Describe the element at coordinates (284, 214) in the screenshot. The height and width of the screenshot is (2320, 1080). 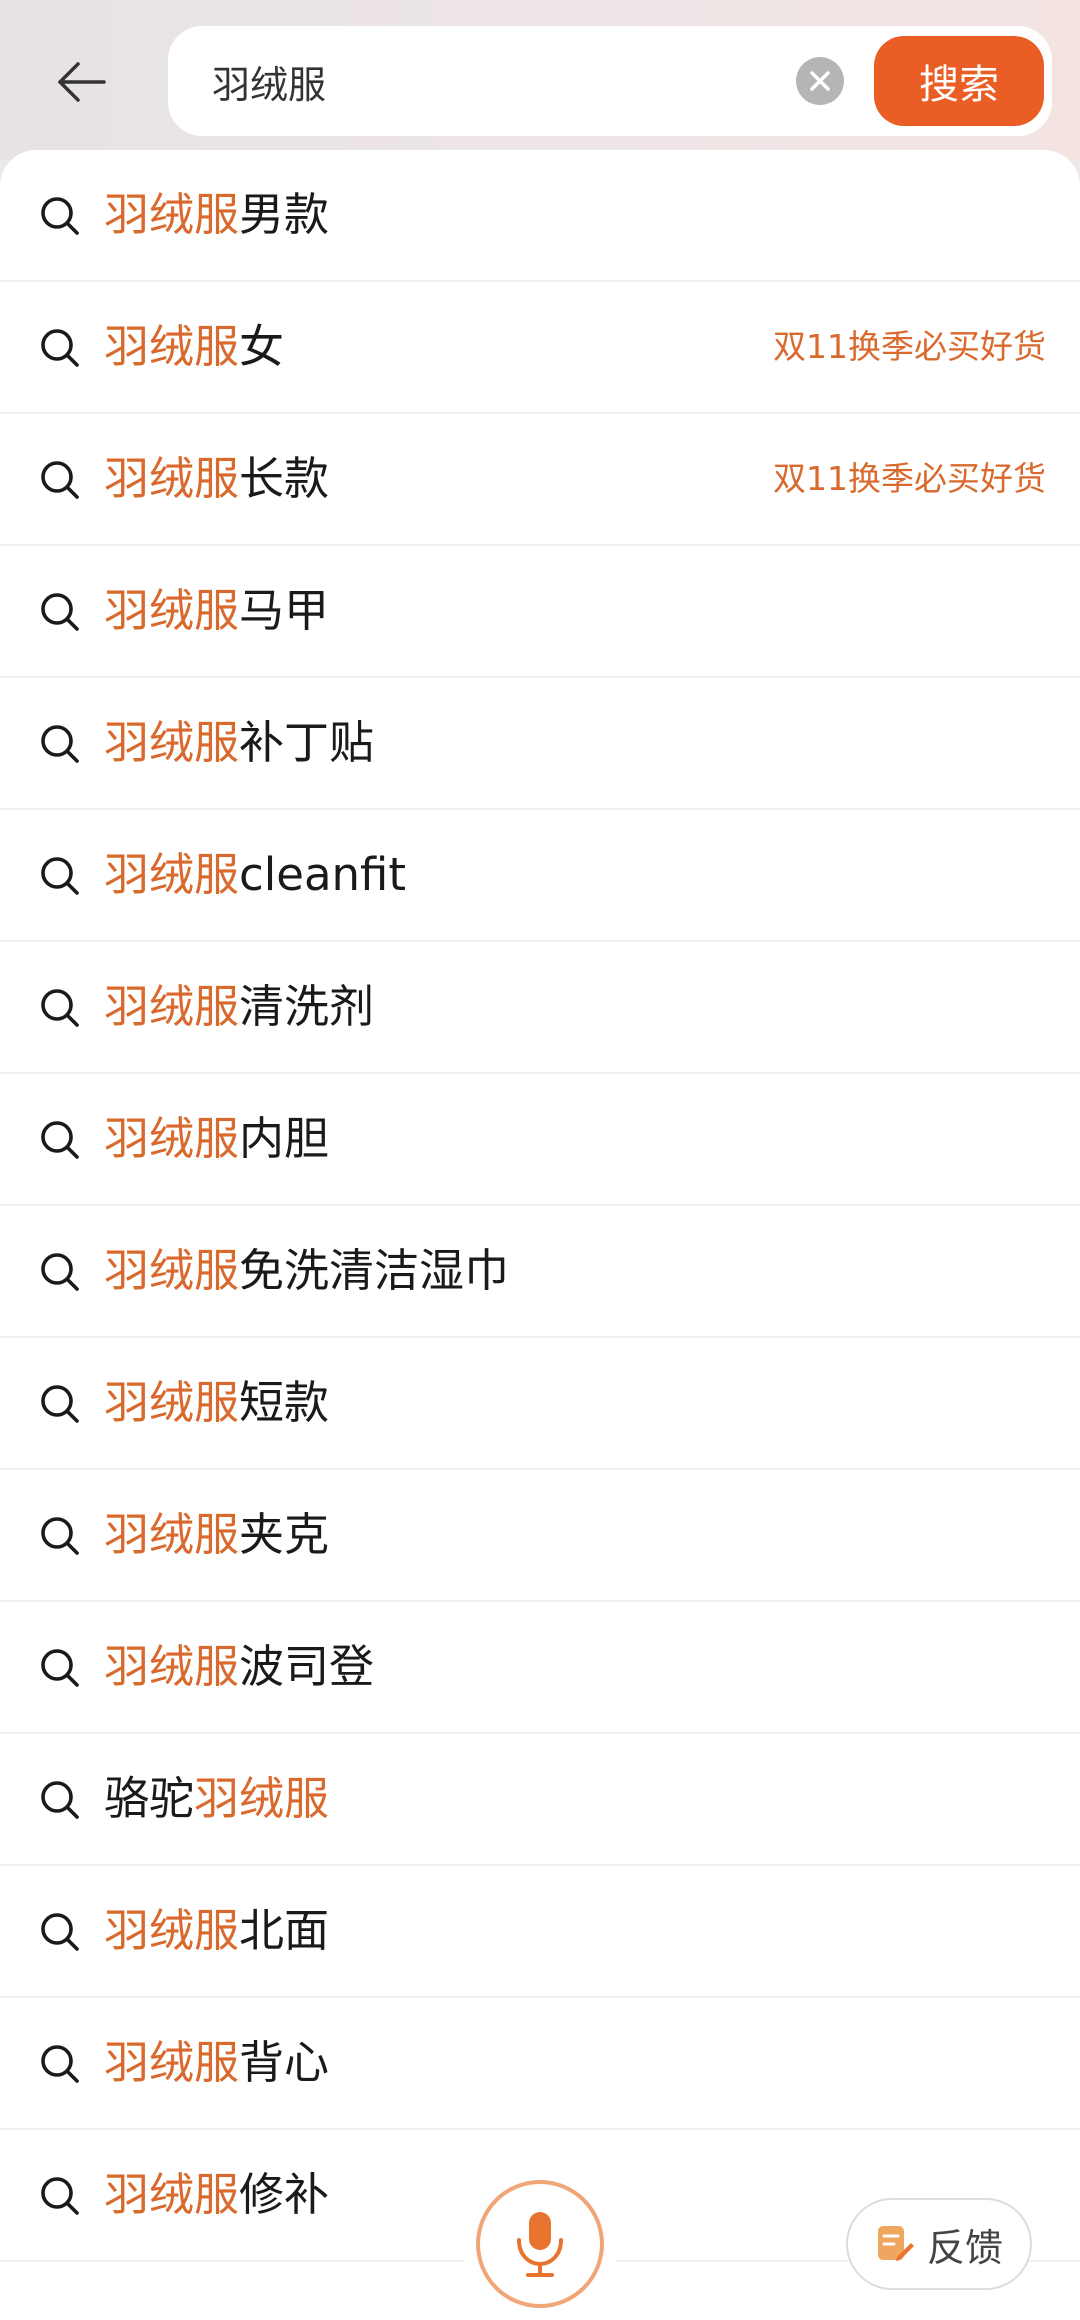
I see `suggestion-suffix: 男款` at that location.